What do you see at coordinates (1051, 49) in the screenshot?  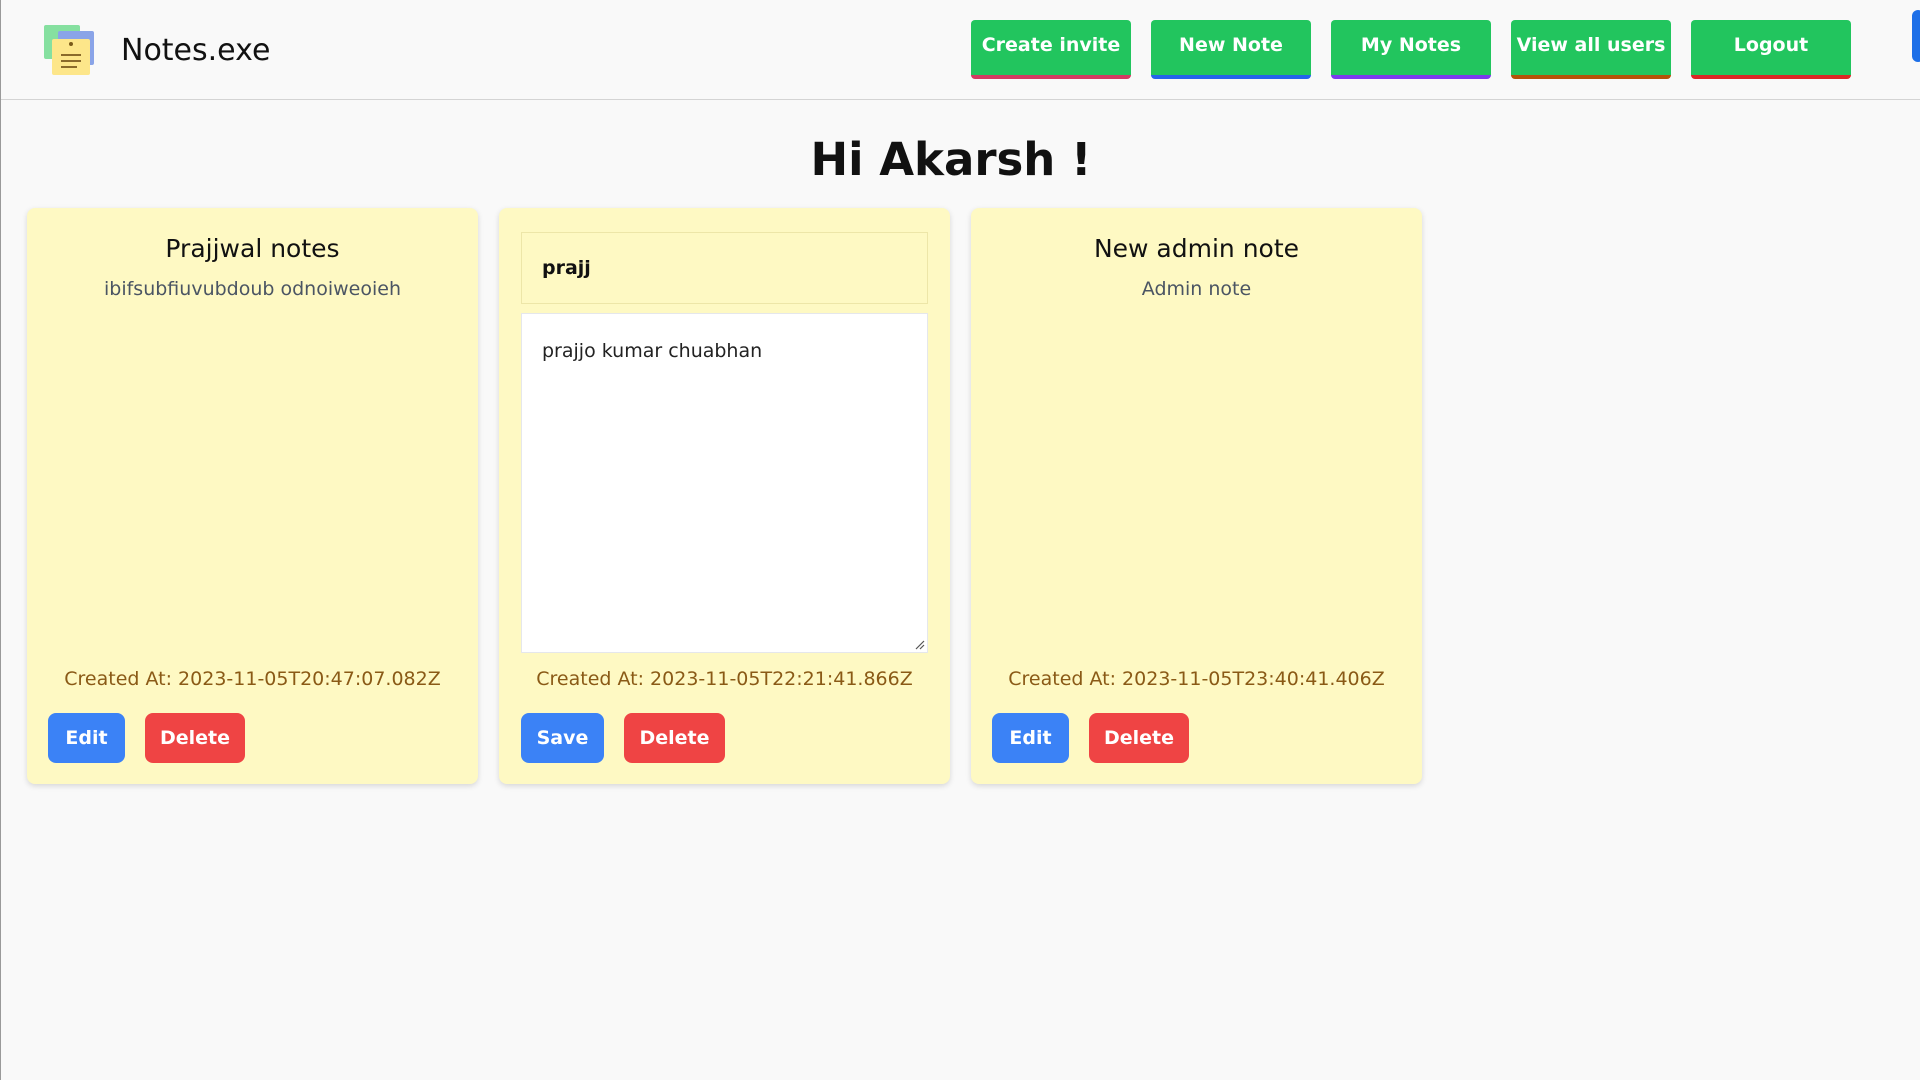 I see `create-invite-button: Create invite` at bounding box center [1051, 49].